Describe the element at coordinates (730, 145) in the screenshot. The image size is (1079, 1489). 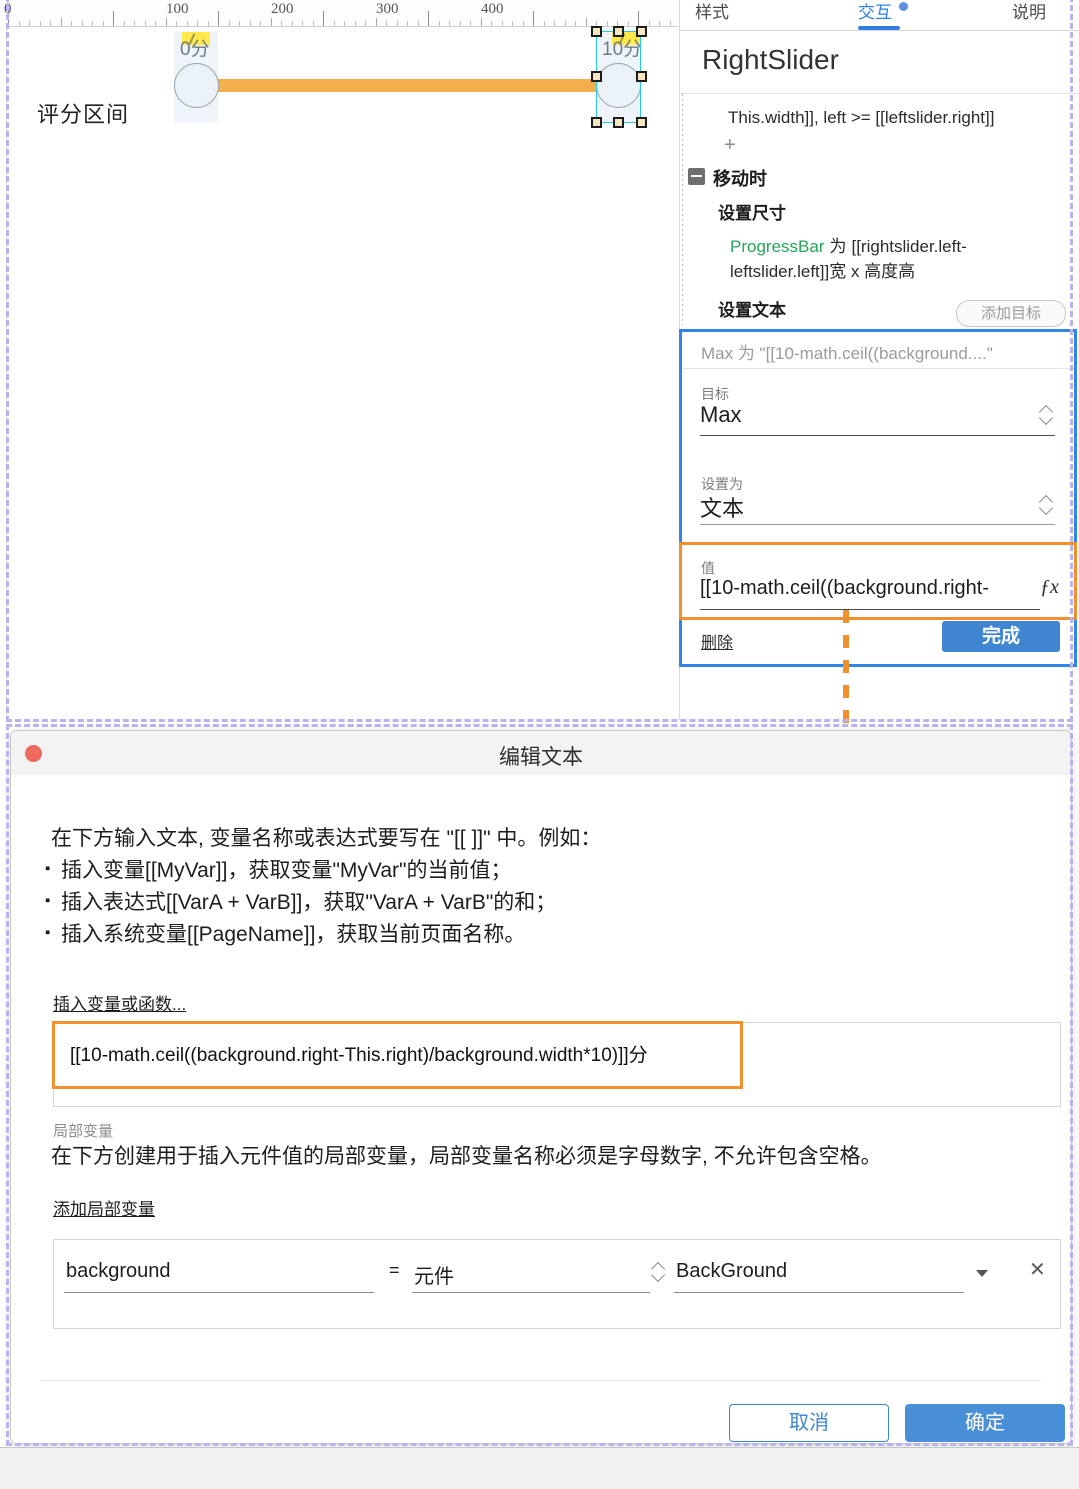
I see `add-action-plus-top: +` at that location.